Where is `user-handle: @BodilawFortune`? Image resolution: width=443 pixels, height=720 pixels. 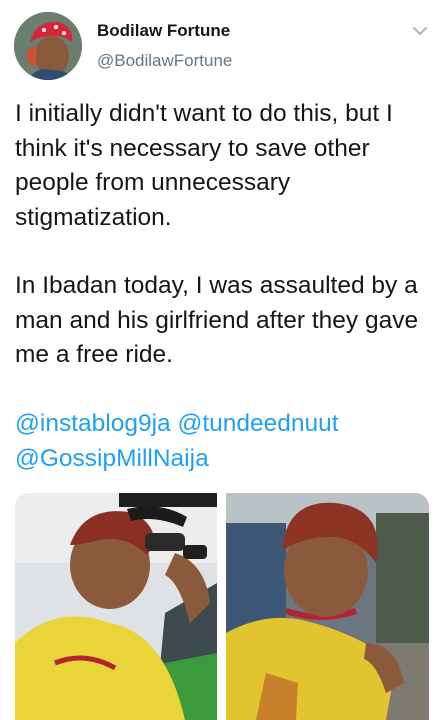
user-handle: @BodilawFortune is located at coordinates (164, 61).